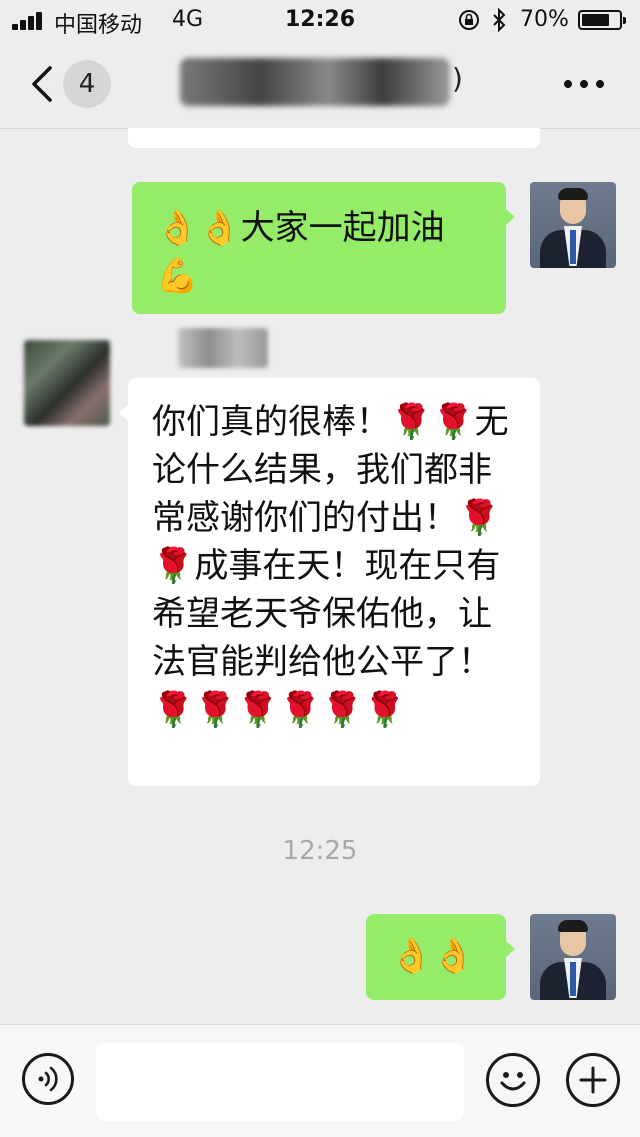  I want to click on emoji-button, so click(513, 1080).